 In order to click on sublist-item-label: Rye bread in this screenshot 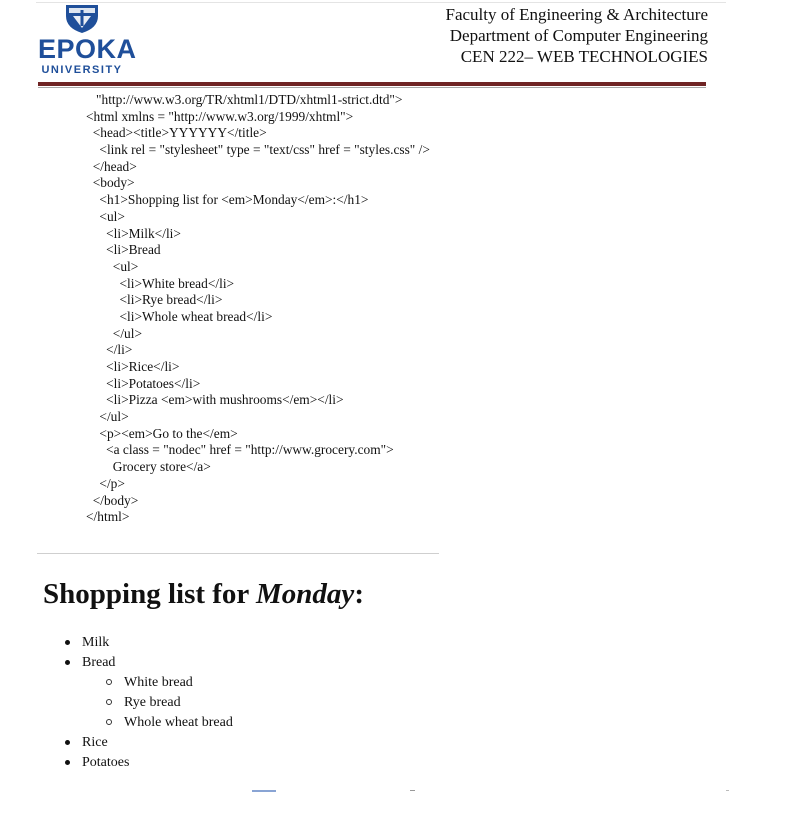, I will do `click(152, 702)`.